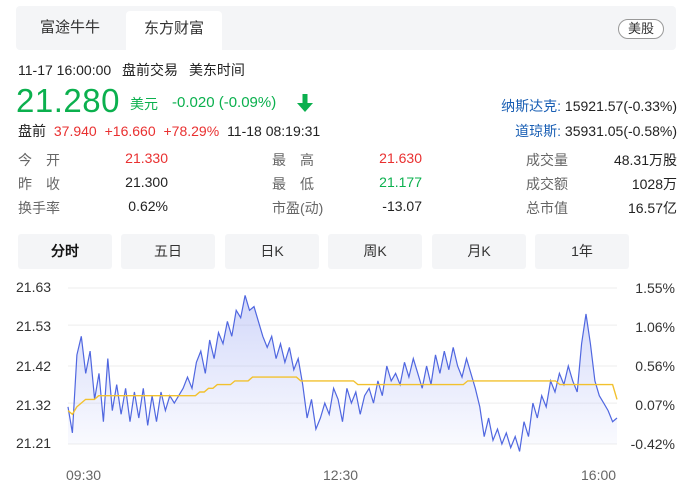  I want to click on premarket-change: +16.660, so click(130, 131).